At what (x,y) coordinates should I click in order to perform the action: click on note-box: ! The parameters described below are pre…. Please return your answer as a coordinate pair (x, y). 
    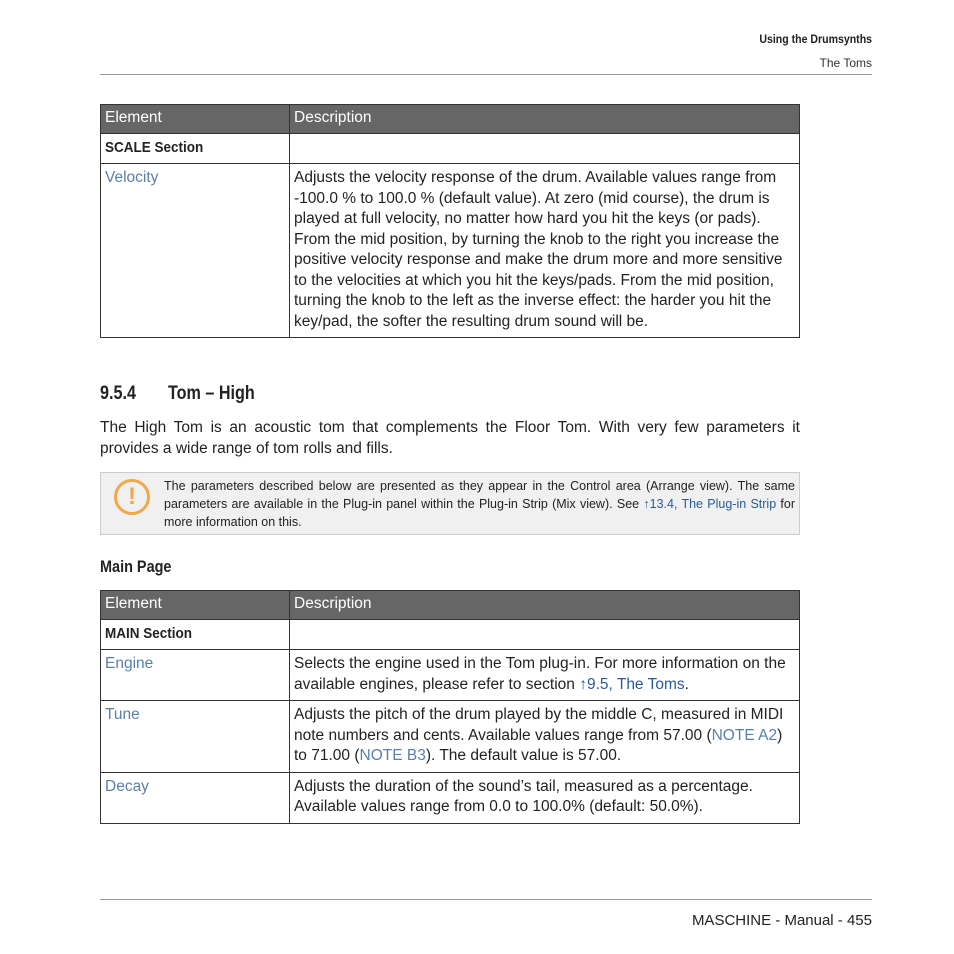
    Looking at the image, I should click on (450, 503).